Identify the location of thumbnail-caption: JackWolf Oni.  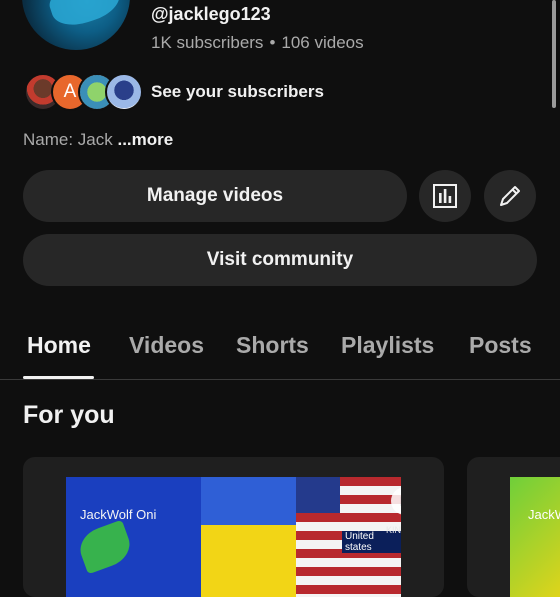
(118, 514).